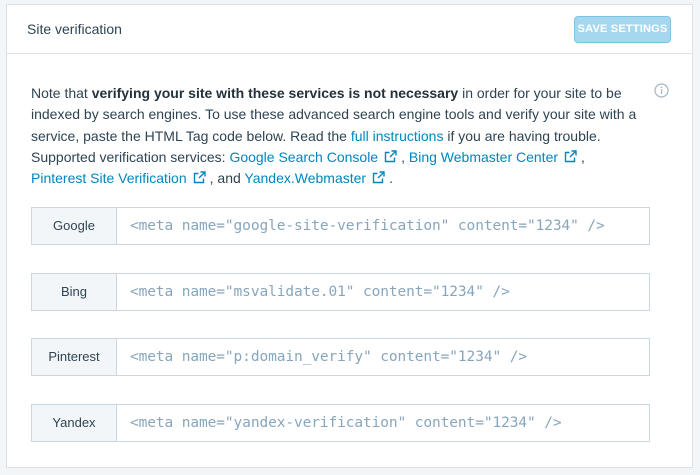  Describe the element at coordinates (304, 156) in the screenshot. I see `link-label: Google Search Console` at that location.